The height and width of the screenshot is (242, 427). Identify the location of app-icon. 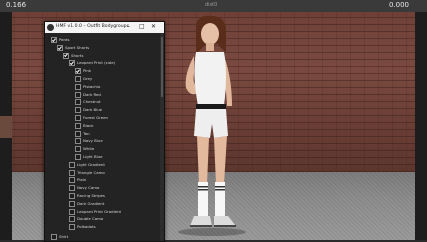
(50, 27).